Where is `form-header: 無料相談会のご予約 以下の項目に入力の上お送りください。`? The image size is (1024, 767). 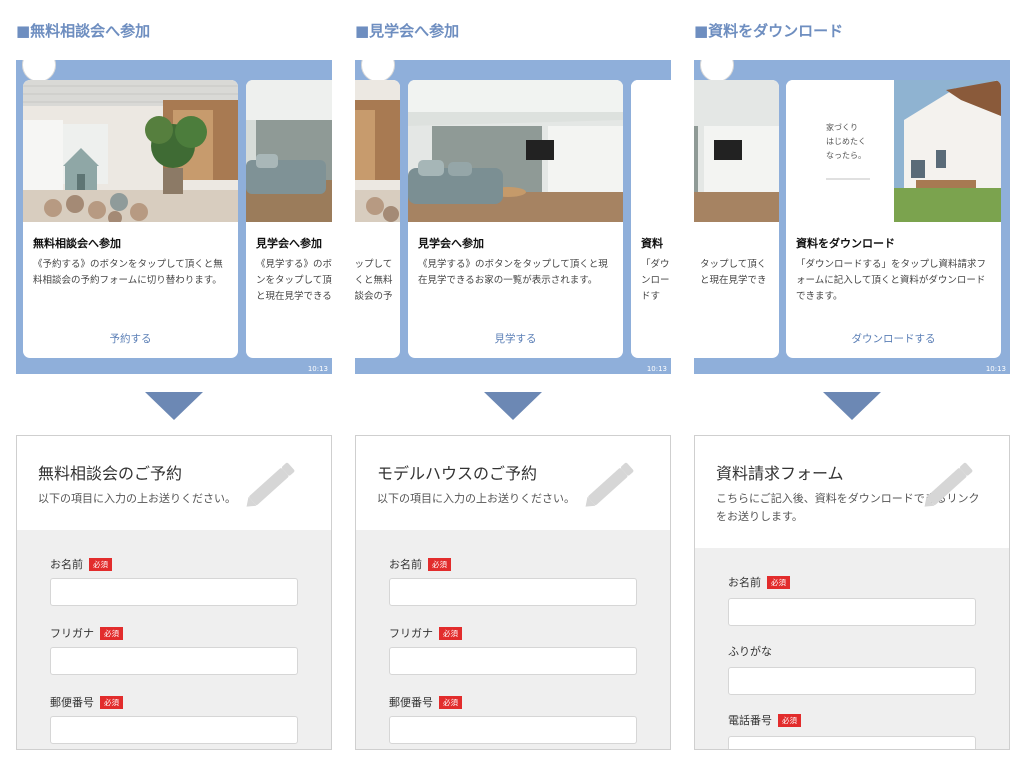
form-header: 無料相談会のご予約 以下の項目に入力の上お送りください。 is located at coordinates (174, 483).